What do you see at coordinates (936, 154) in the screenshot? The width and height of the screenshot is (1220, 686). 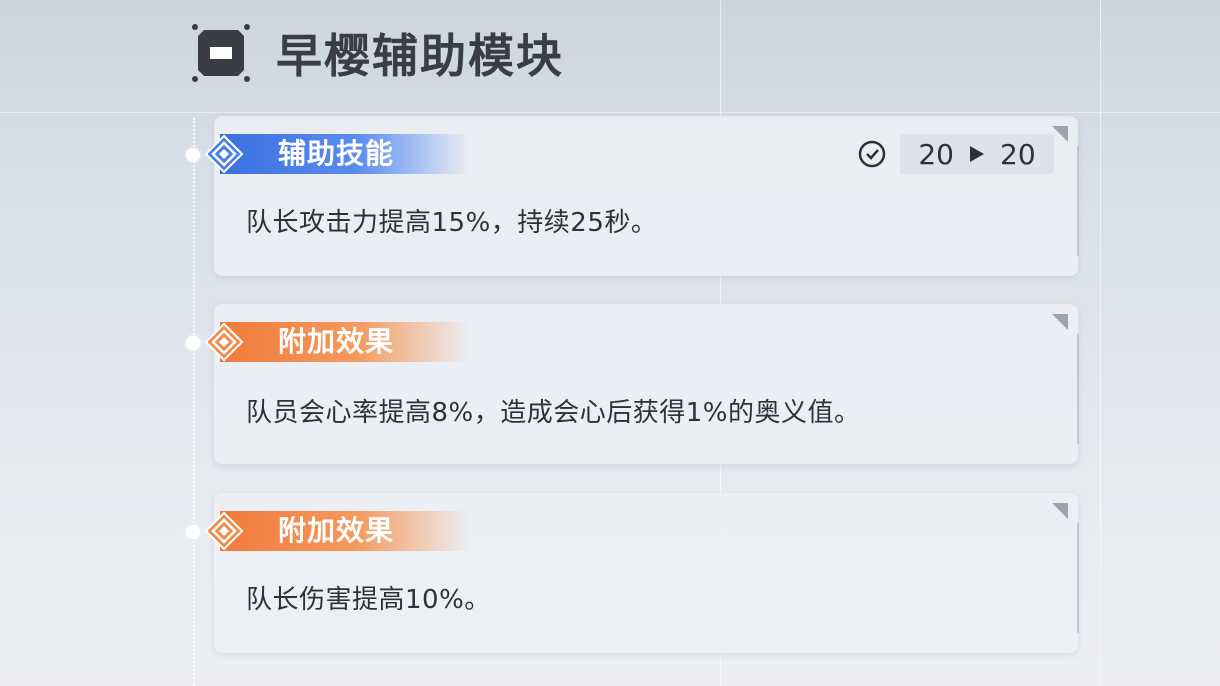 I see `cooldown-from: 20` at bounding box center [936, 154].